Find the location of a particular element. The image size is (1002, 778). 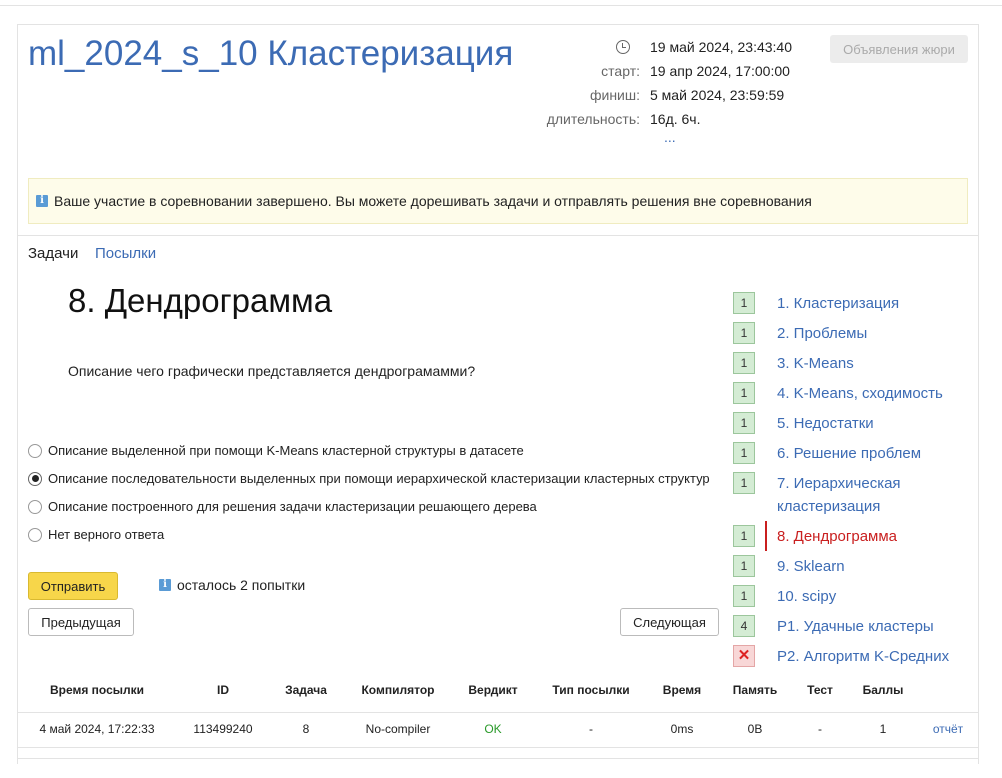

sidebar-item: 1 2. Проблемы is located at coordinates (850, 333).